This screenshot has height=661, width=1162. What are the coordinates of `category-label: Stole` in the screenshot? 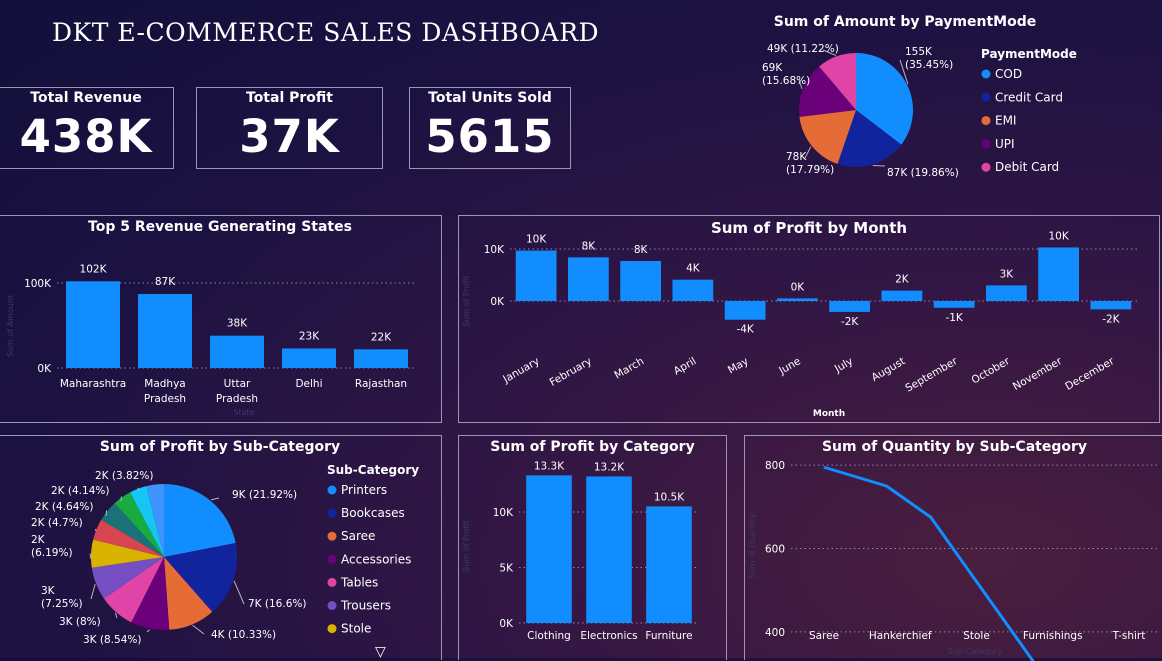 It's located at (976, 636).